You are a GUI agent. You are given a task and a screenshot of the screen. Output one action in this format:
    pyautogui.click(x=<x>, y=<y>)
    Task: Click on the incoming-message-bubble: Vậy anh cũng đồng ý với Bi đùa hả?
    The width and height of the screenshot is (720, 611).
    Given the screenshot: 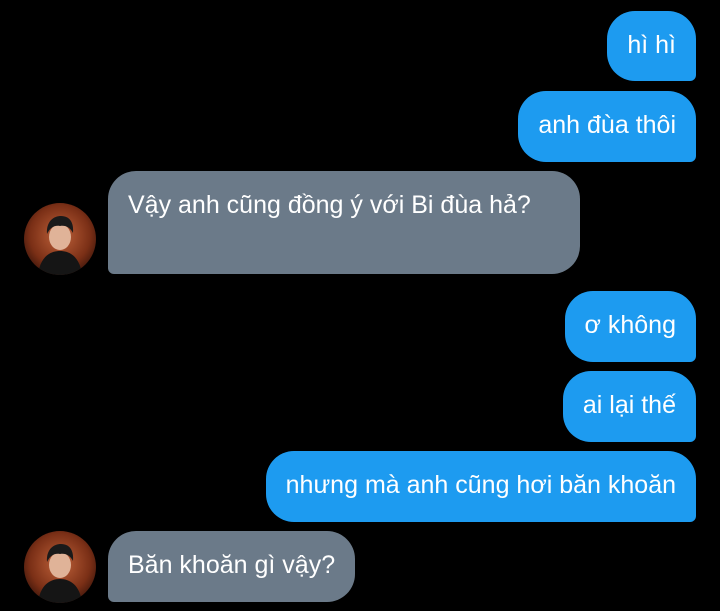 What is the action you would take?
    pyautogui.click(x=344, y=222)
    